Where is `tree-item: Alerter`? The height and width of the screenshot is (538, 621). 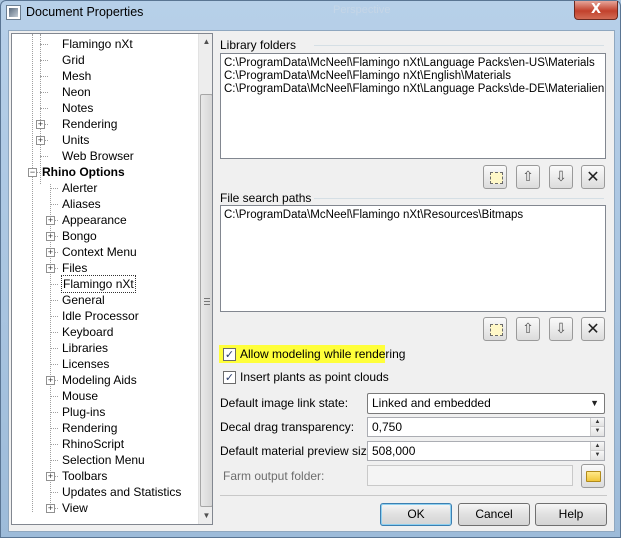 tree-item: Alerter is located at coordinates (104, 188).